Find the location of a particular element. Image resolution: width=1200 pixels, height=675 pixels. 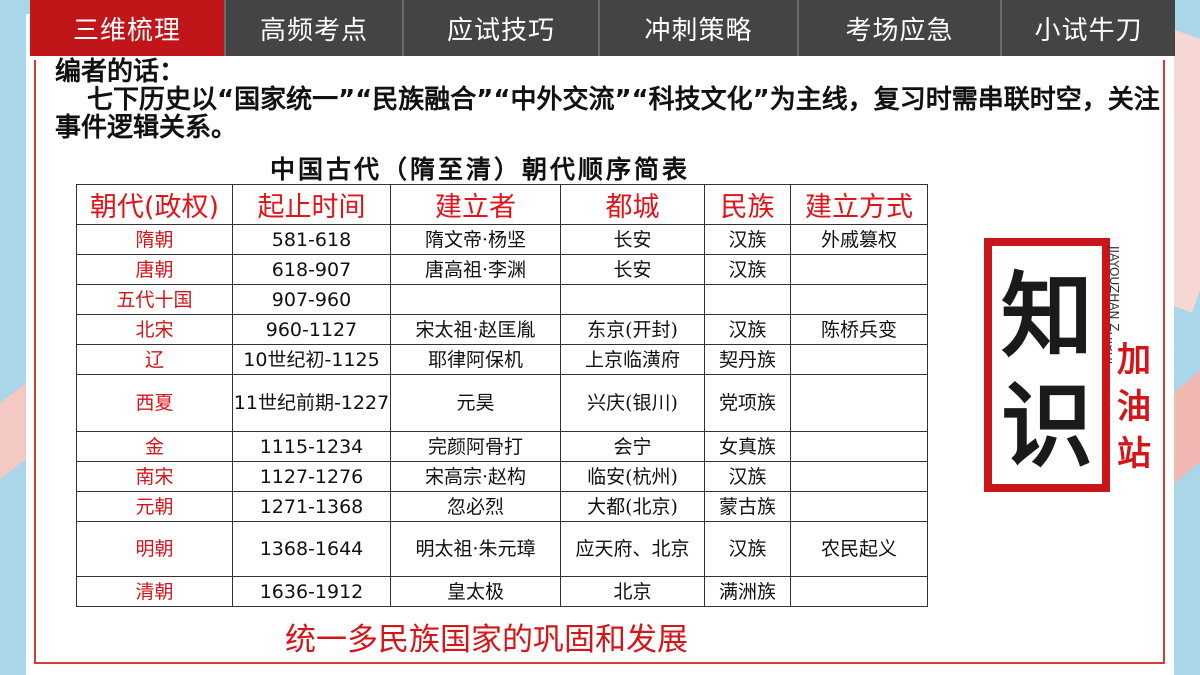

cell-ethnicity is located at coordinates (747, 299).